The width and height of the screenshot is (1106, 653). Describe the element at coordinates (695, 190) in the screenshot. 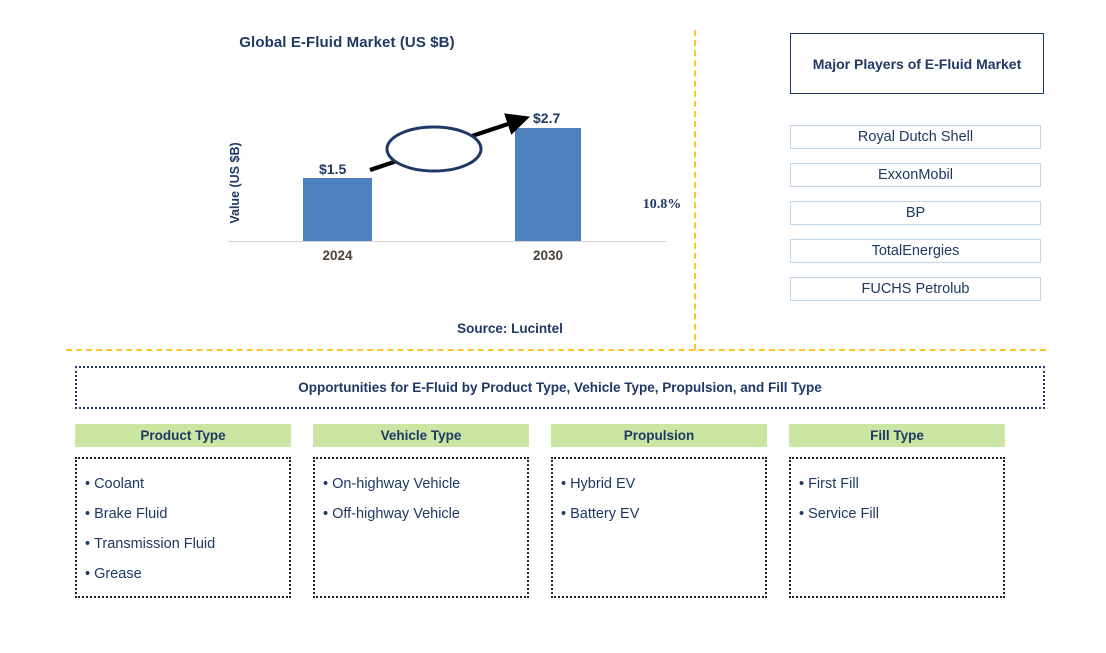

I see `vertical-dashed-divider` at that location.